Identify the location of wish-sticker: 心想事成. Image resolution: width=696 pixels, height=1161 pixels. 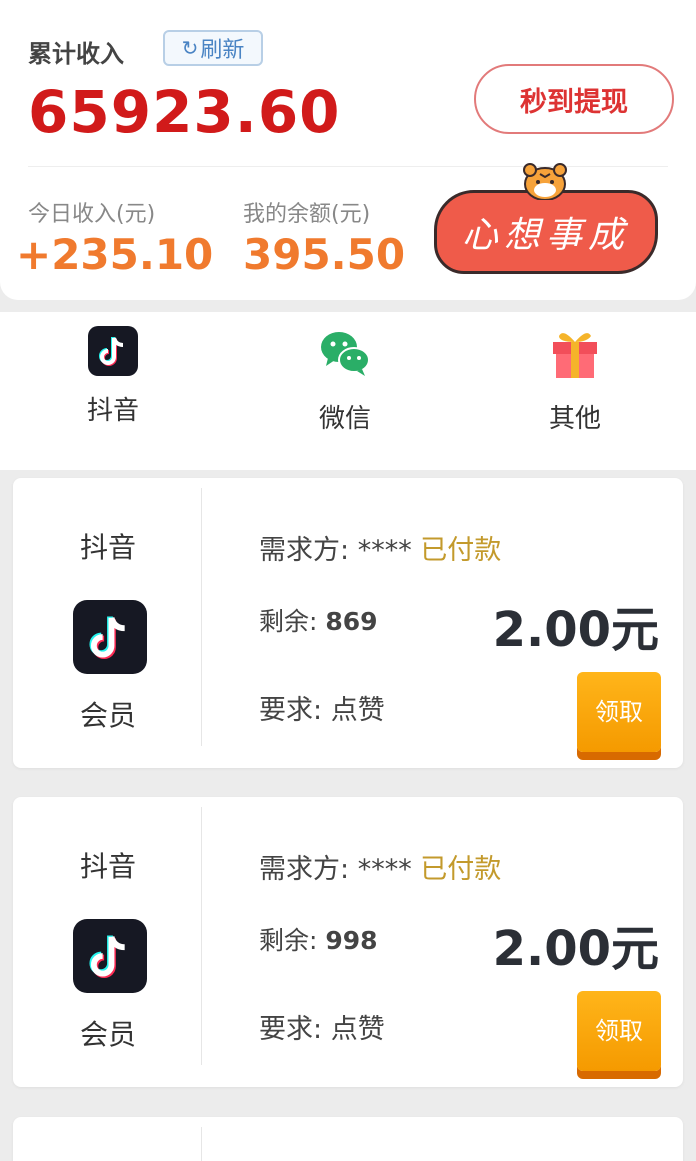
(547, 219).